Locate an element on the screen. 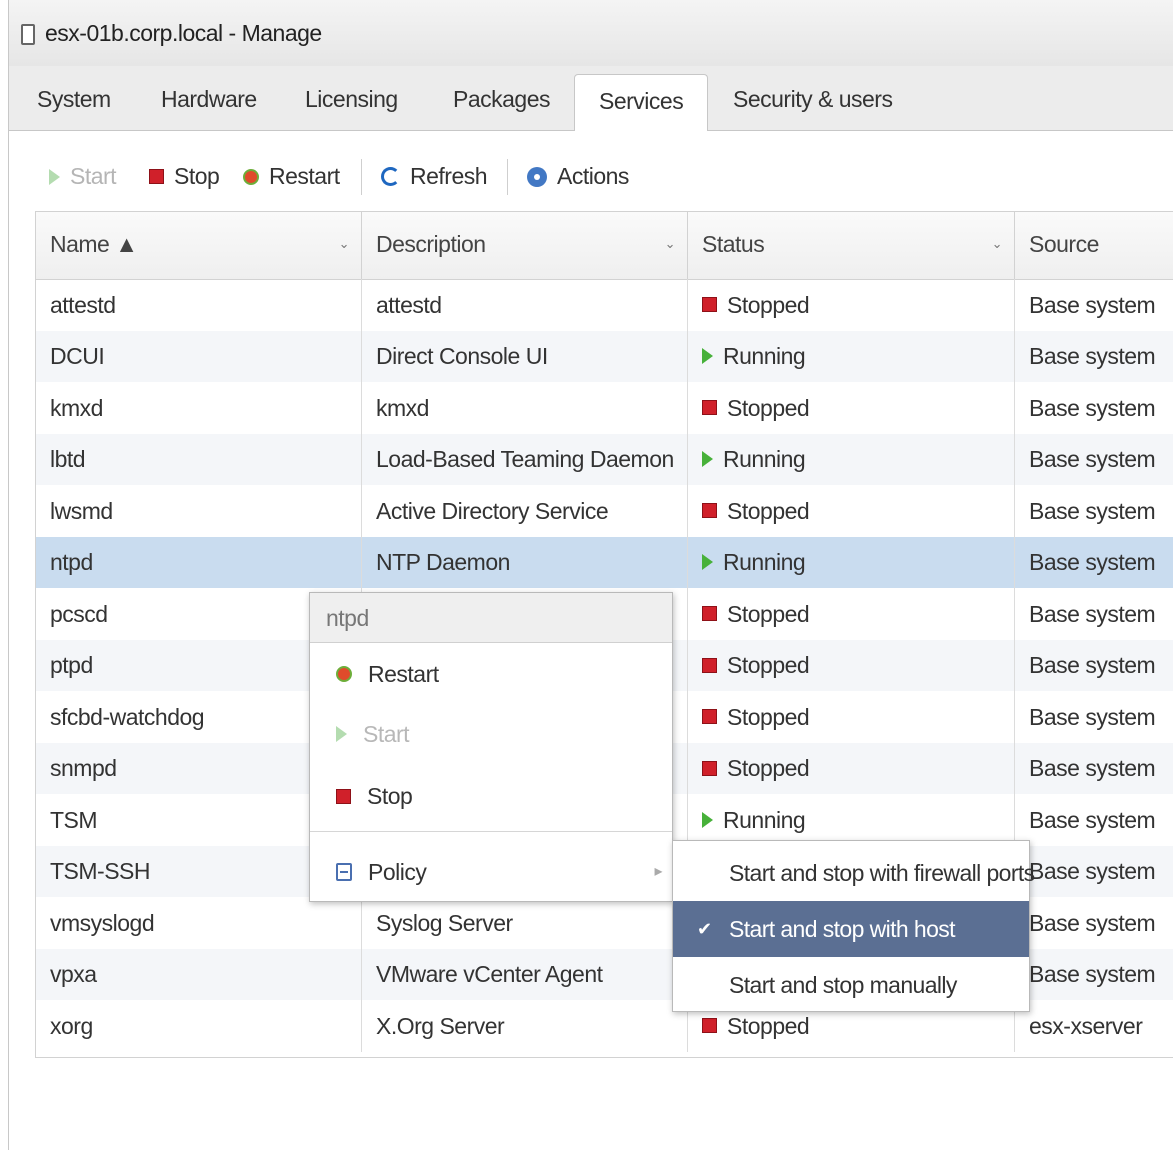 This screenshot has height=1150, width=1173. menu-item-label: Start is located at coordinates (386, 734).